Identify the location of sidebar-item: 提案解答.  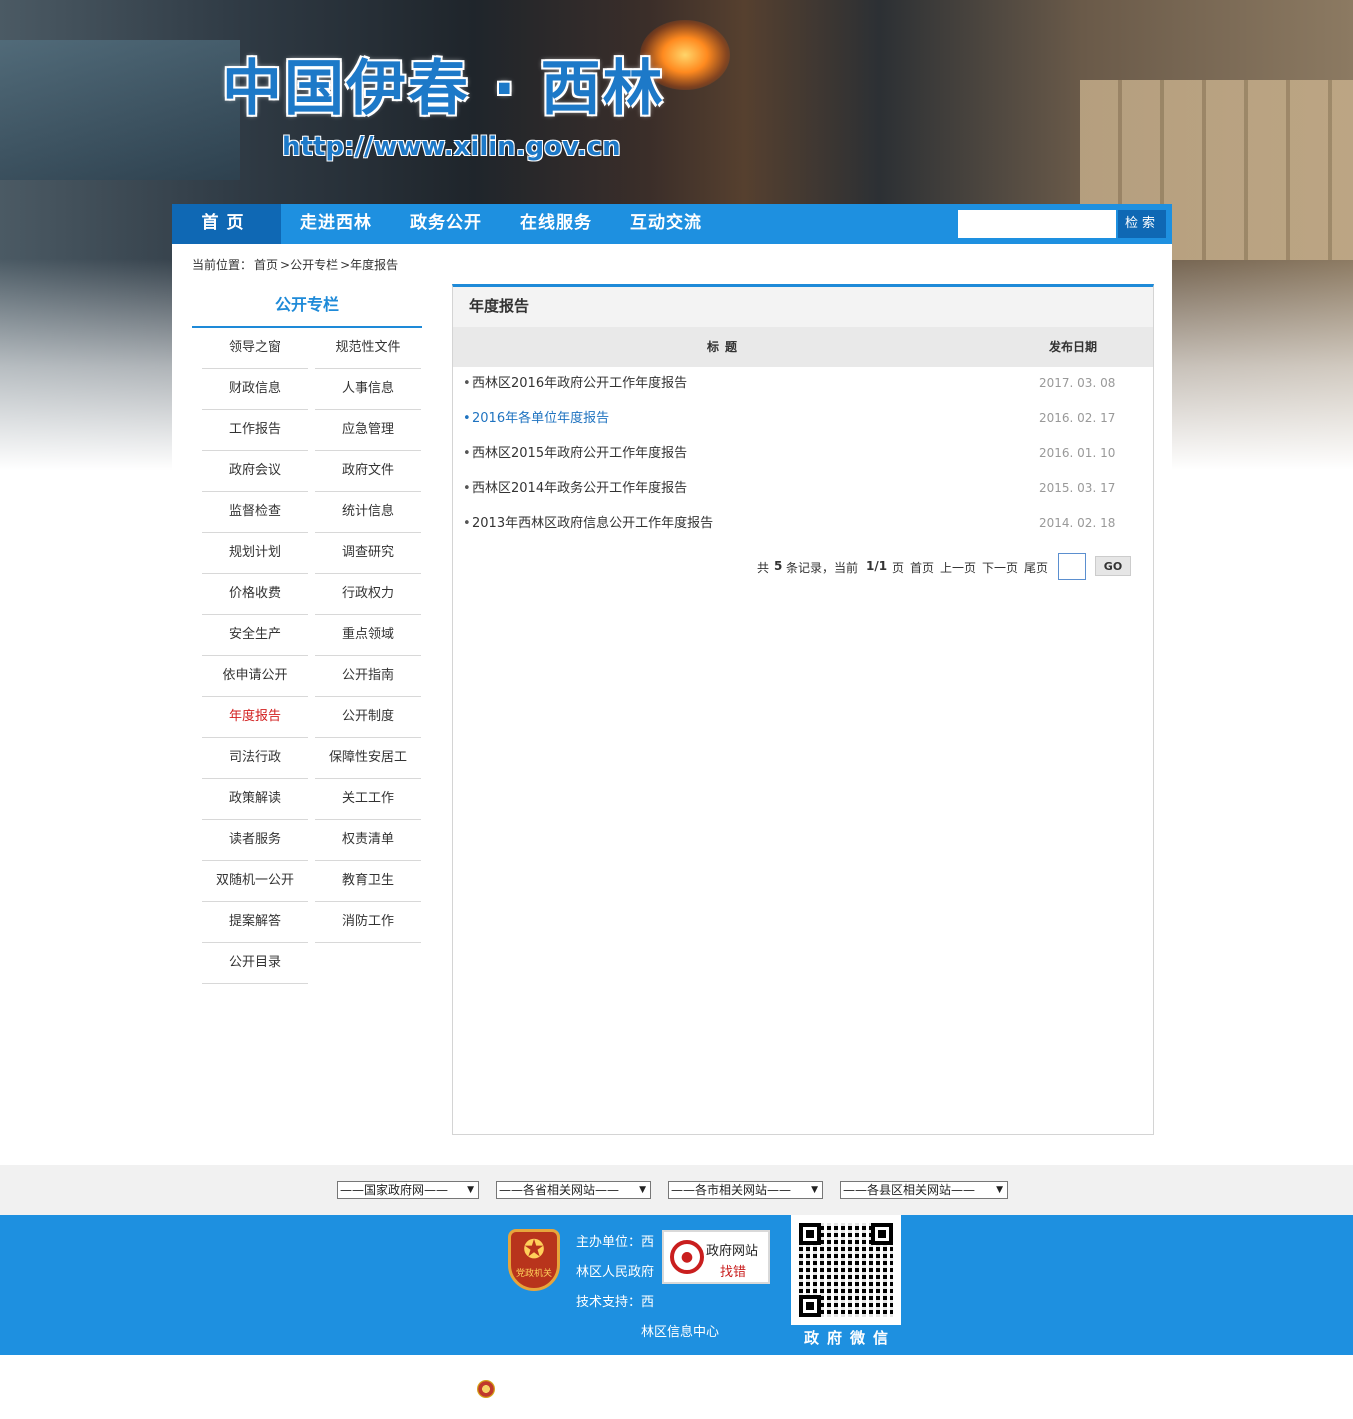
(255, 922).